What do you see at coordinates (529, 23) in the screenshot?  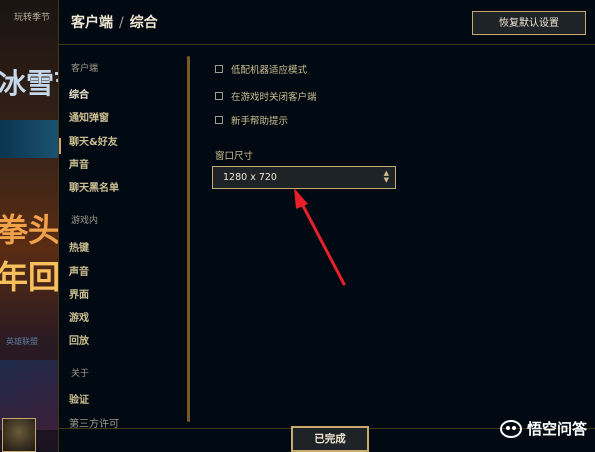 I see `reset-defaults-button: 恢复默认设置` at bounding box center [529, 23].